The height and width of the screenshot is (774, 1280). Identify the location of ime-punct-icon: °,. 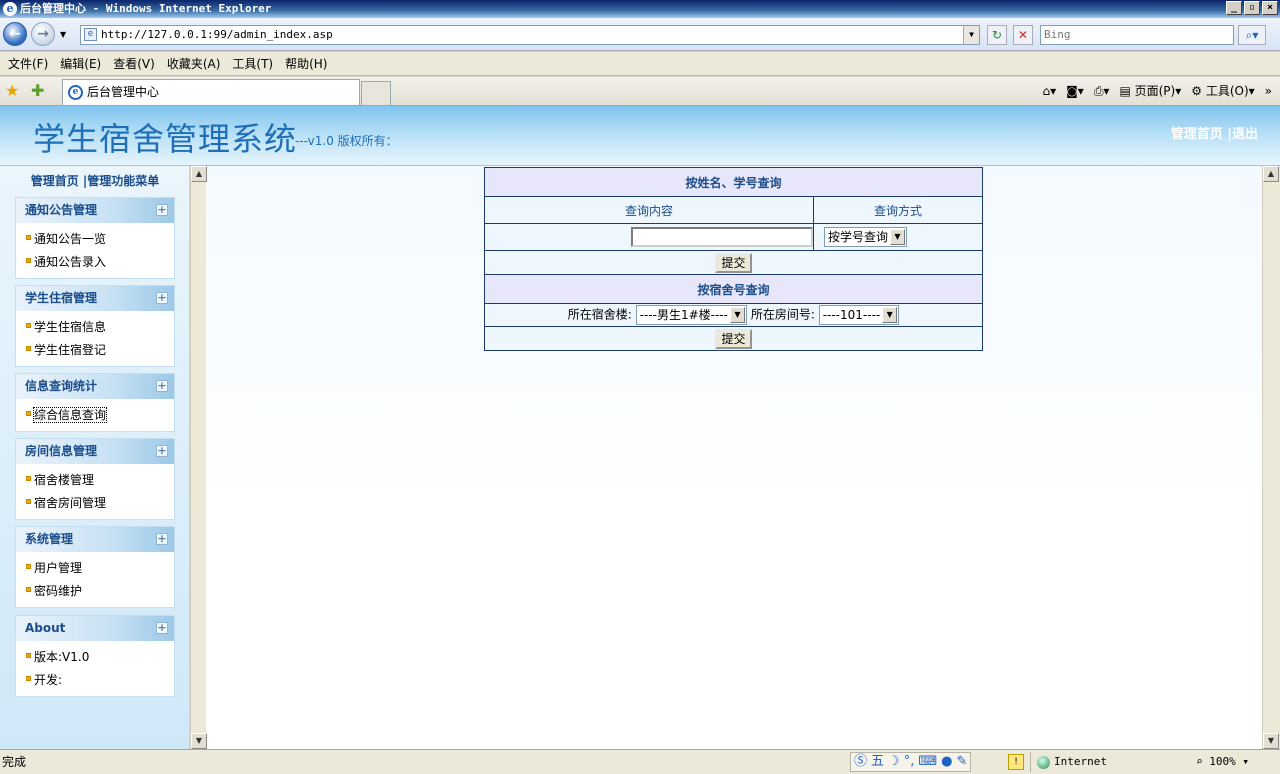
(909, 762).